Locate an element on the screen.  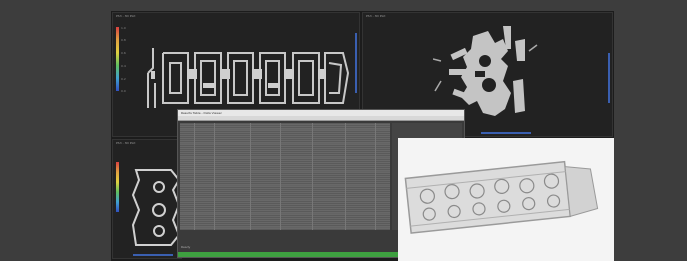
window-toolbar is located at coordinates (321, 118).